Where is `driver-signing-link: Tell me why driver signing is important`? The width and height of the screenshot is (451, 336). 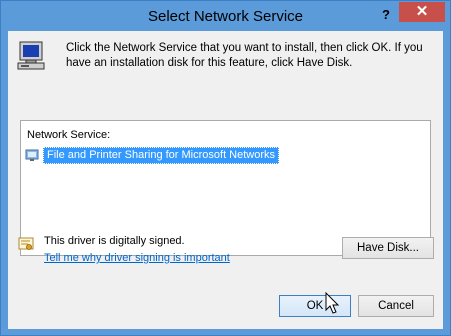 driver-signing-link: Tell me why driver signing is important is located at coordinates (137, 258).